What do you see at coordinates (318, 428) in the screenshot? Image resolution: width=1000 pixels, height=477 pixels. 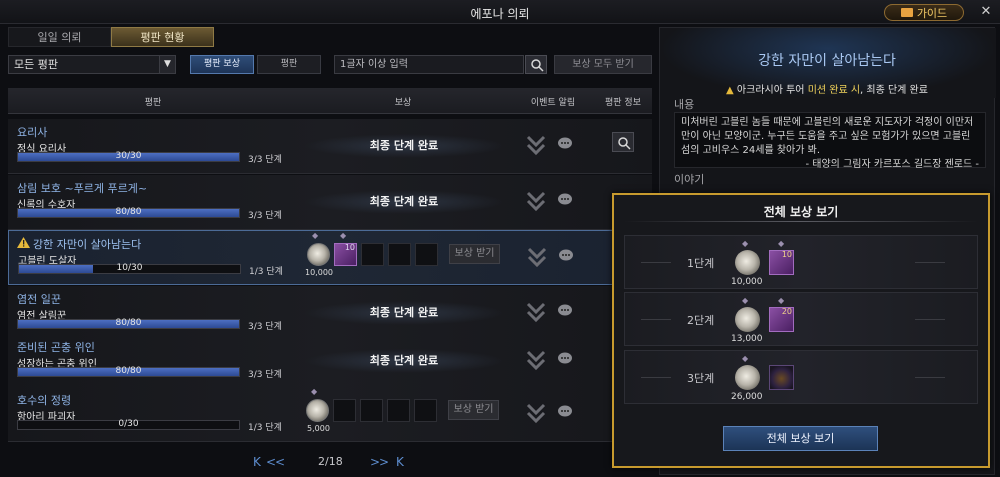 I see `reward-amount: 5,000` at bounding box center [318, 428].